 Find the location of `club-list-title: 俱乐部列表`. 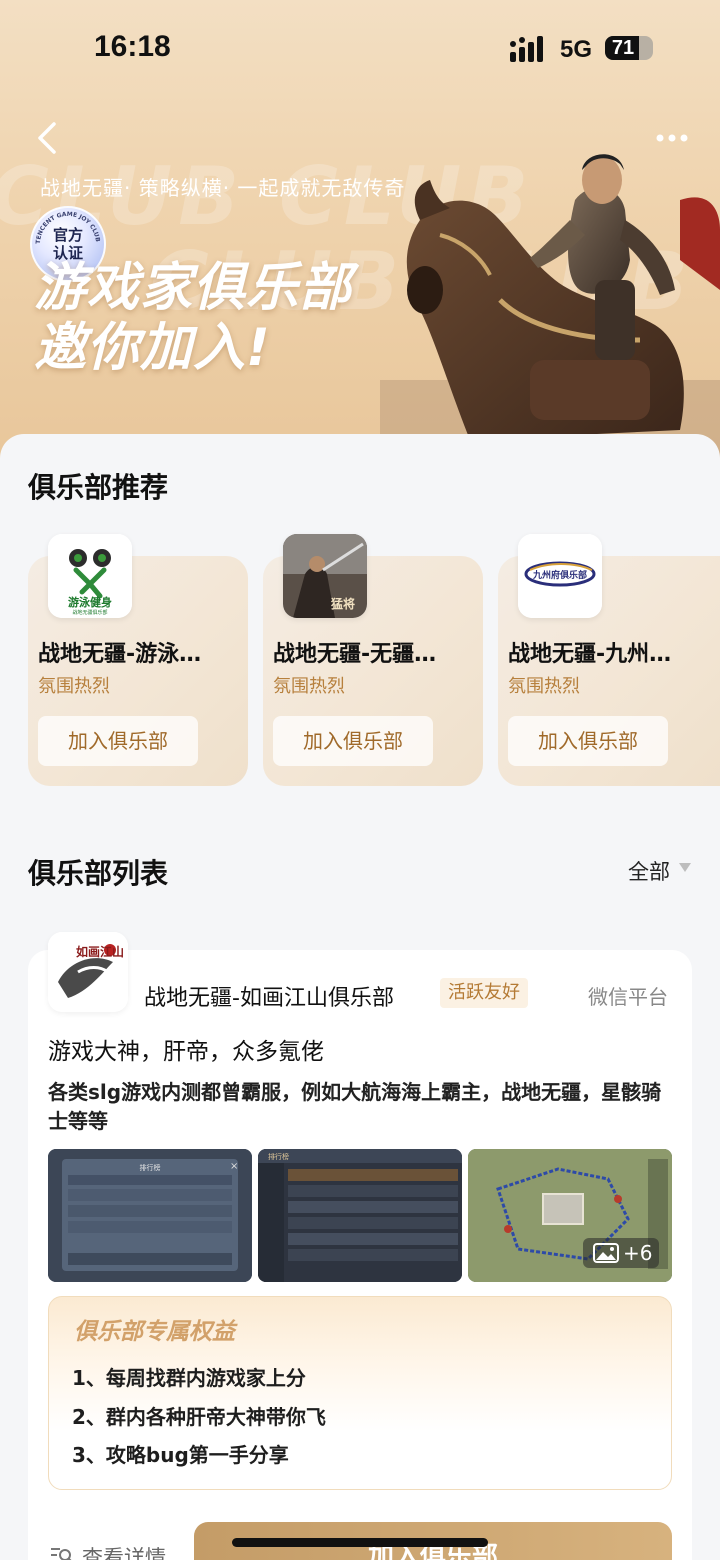

club-list-title: 俱乐部列表 is located at coordinates (98, 873).